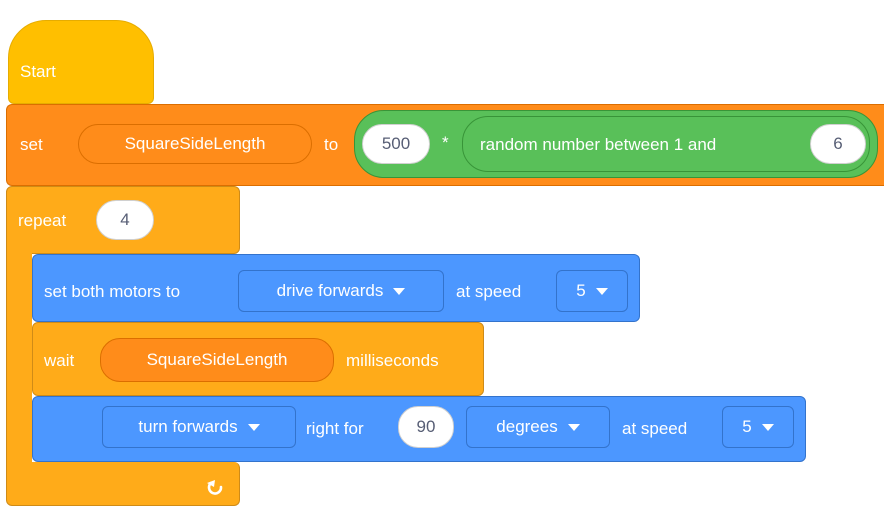 Image resolution: width=884 pixels, height=514 pixels. I want to click on drive-direction-dropdown: drive forwards, so click(341, 291).